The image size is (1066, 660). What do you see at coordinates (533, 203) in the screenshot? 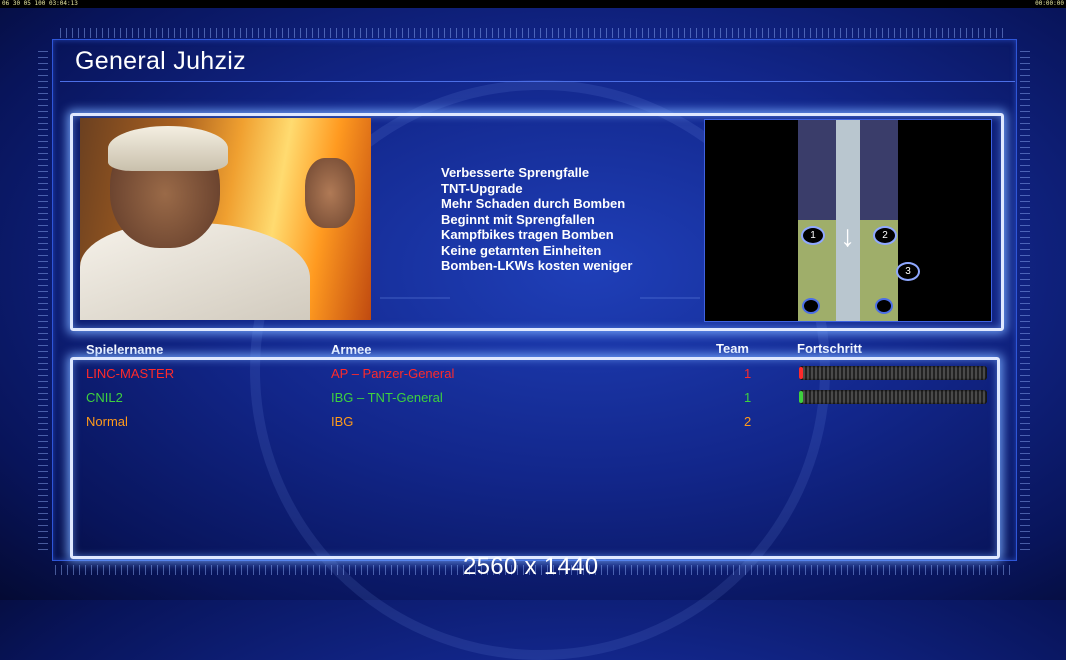
I see `trait-item: Mehr Schaden durch Bomben` at bounding box center [533, 203].